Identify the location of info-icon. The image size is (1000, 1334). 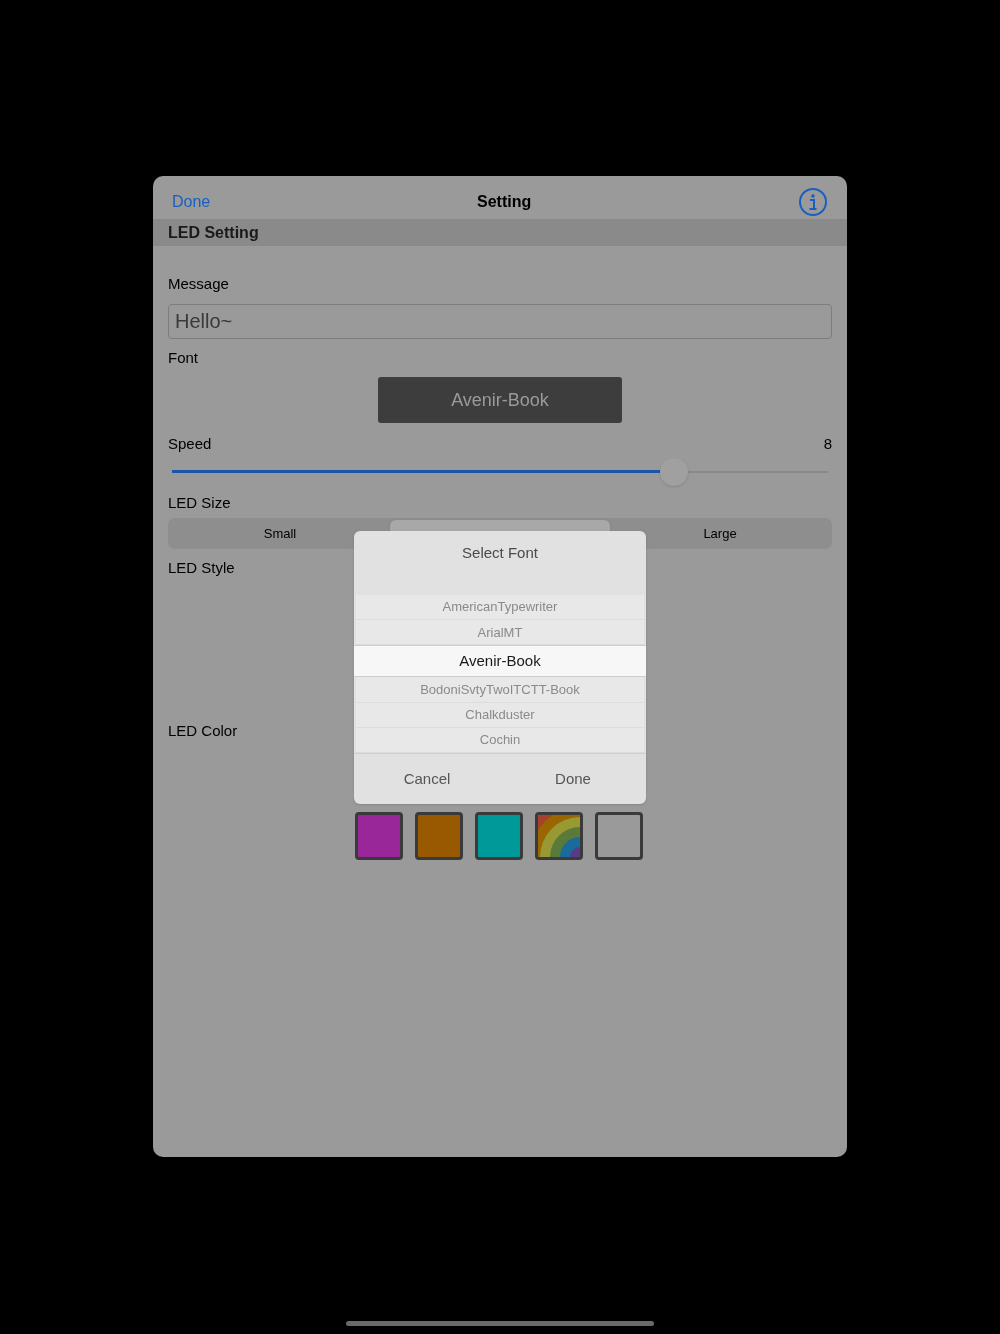
(813, 201).